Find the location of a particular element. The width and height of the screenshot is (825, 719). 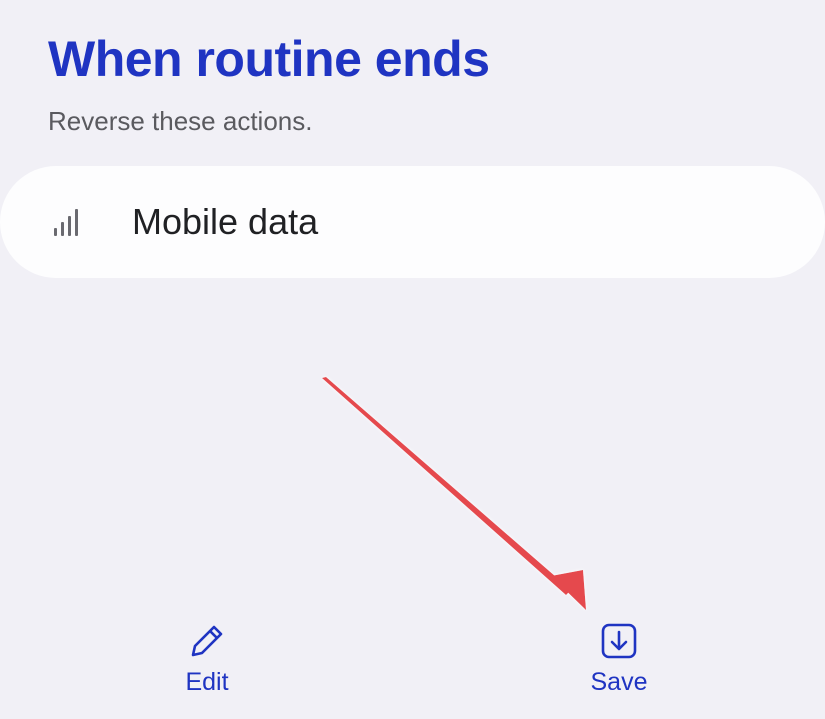

pencil-icon is located at coordinates (207, 641).